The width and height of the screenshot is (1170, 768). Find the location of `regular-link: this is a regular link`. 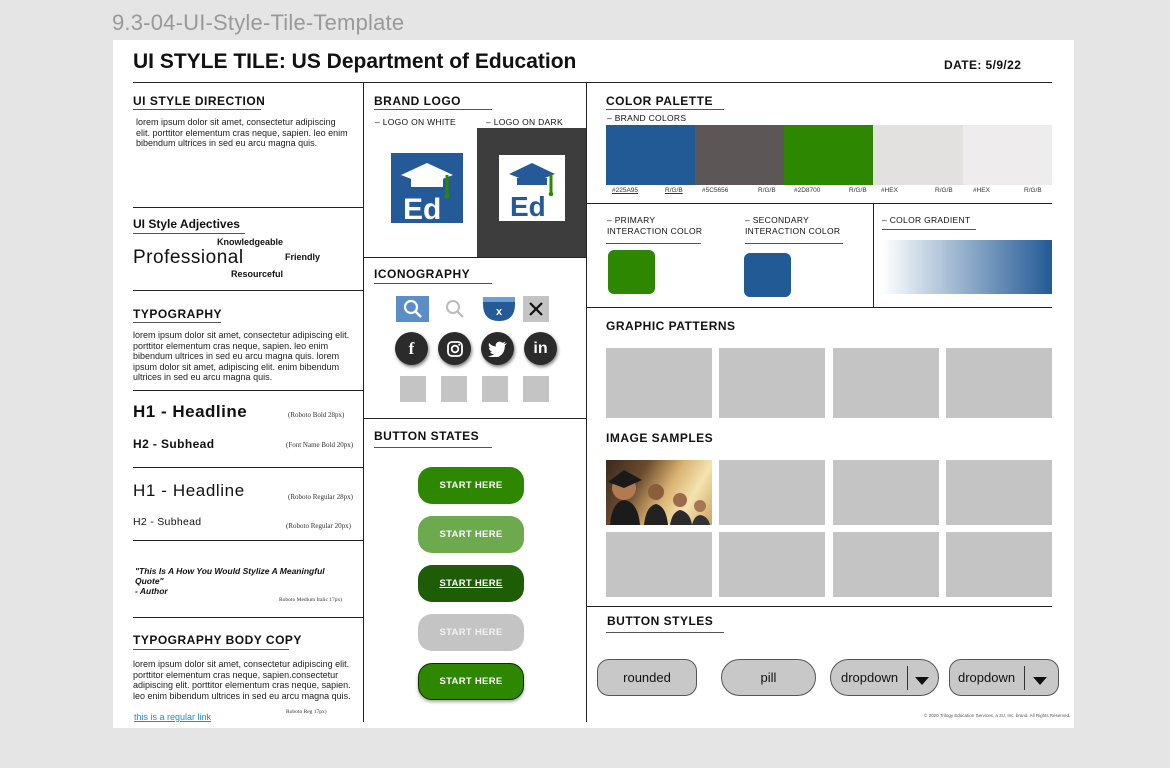

regular-link: this is a regular link is located at coordinates (172, 717).